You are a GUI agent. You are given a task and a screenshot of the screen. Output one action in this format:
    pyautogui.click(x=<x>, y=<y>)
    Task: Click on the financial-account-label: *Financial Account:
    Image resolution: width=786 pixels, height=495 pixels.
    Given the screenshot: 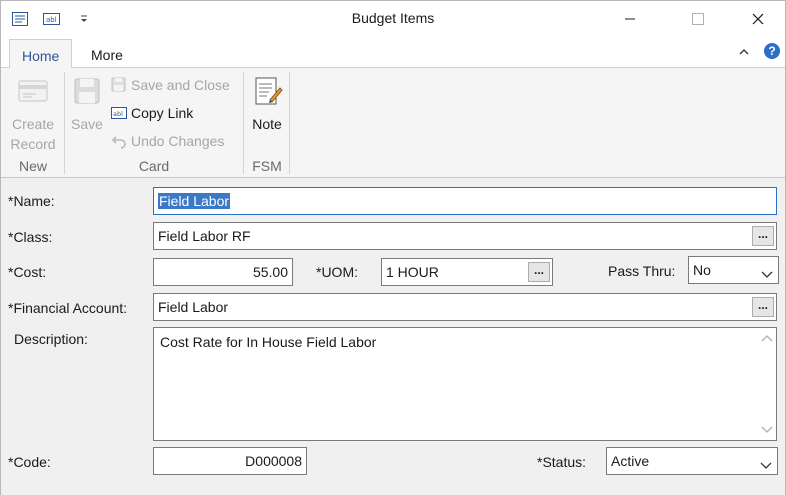 What is the action you would take?
    pyautogui.click(x=68, y=308)
    